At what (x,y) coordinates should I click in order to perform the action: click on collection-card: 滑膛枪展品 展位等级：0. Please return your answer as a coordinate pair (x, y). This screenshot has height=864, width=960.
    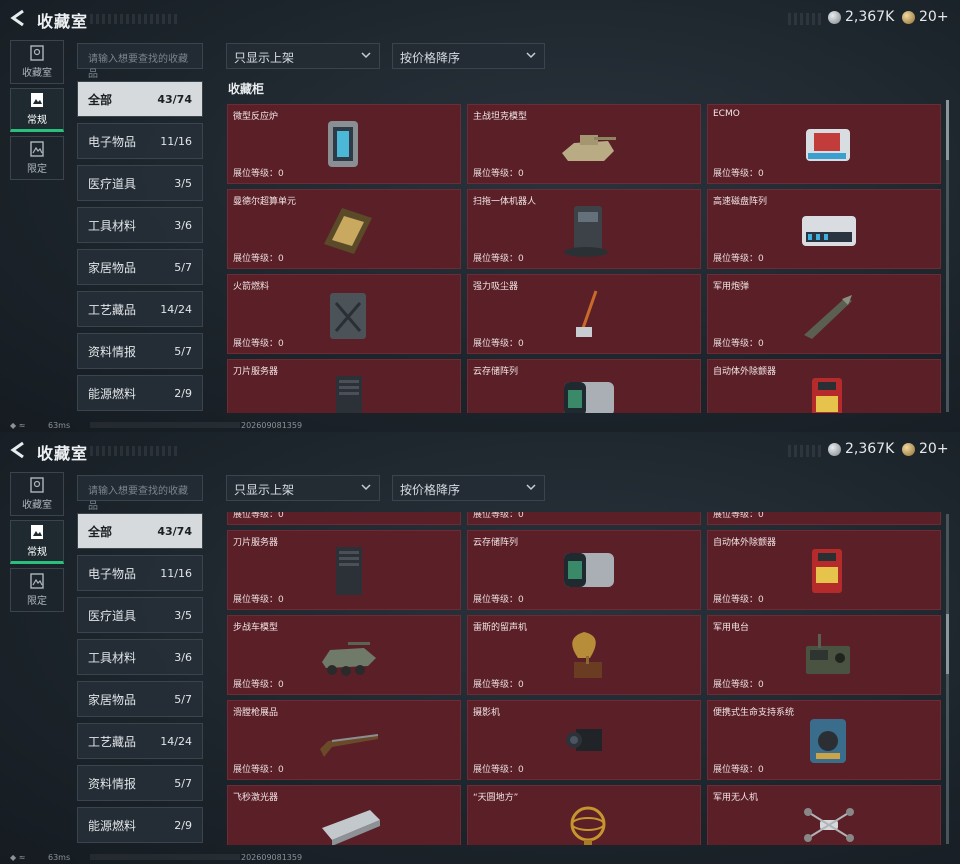
    Looking at the image, I should click on (344, 740).